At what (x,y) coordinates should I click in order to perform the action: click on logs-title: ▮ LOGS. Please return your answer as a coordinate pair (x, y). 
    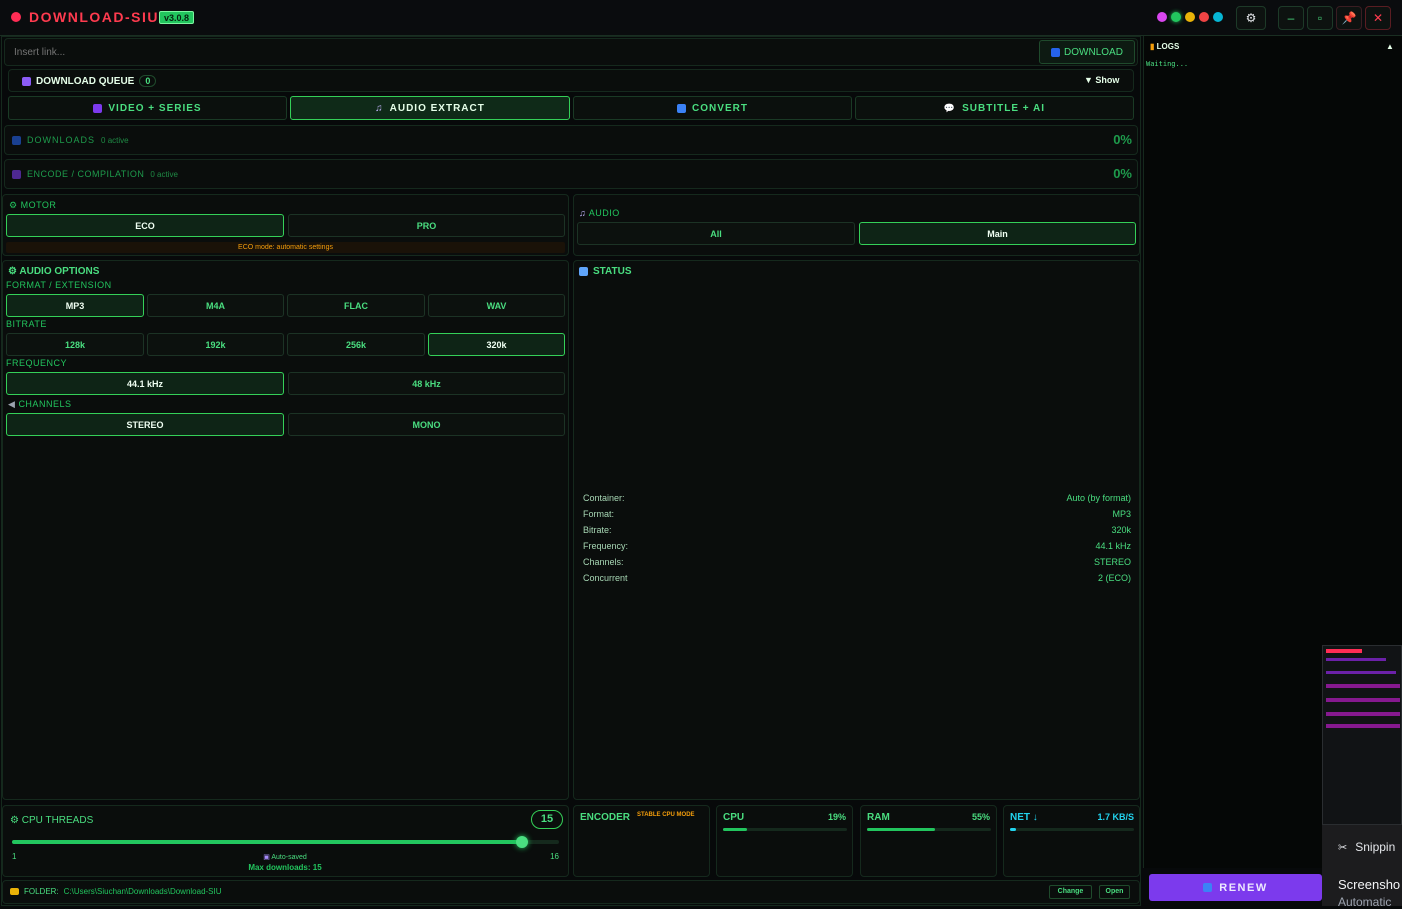
    Looking at the image, I should click on (1165, 46).